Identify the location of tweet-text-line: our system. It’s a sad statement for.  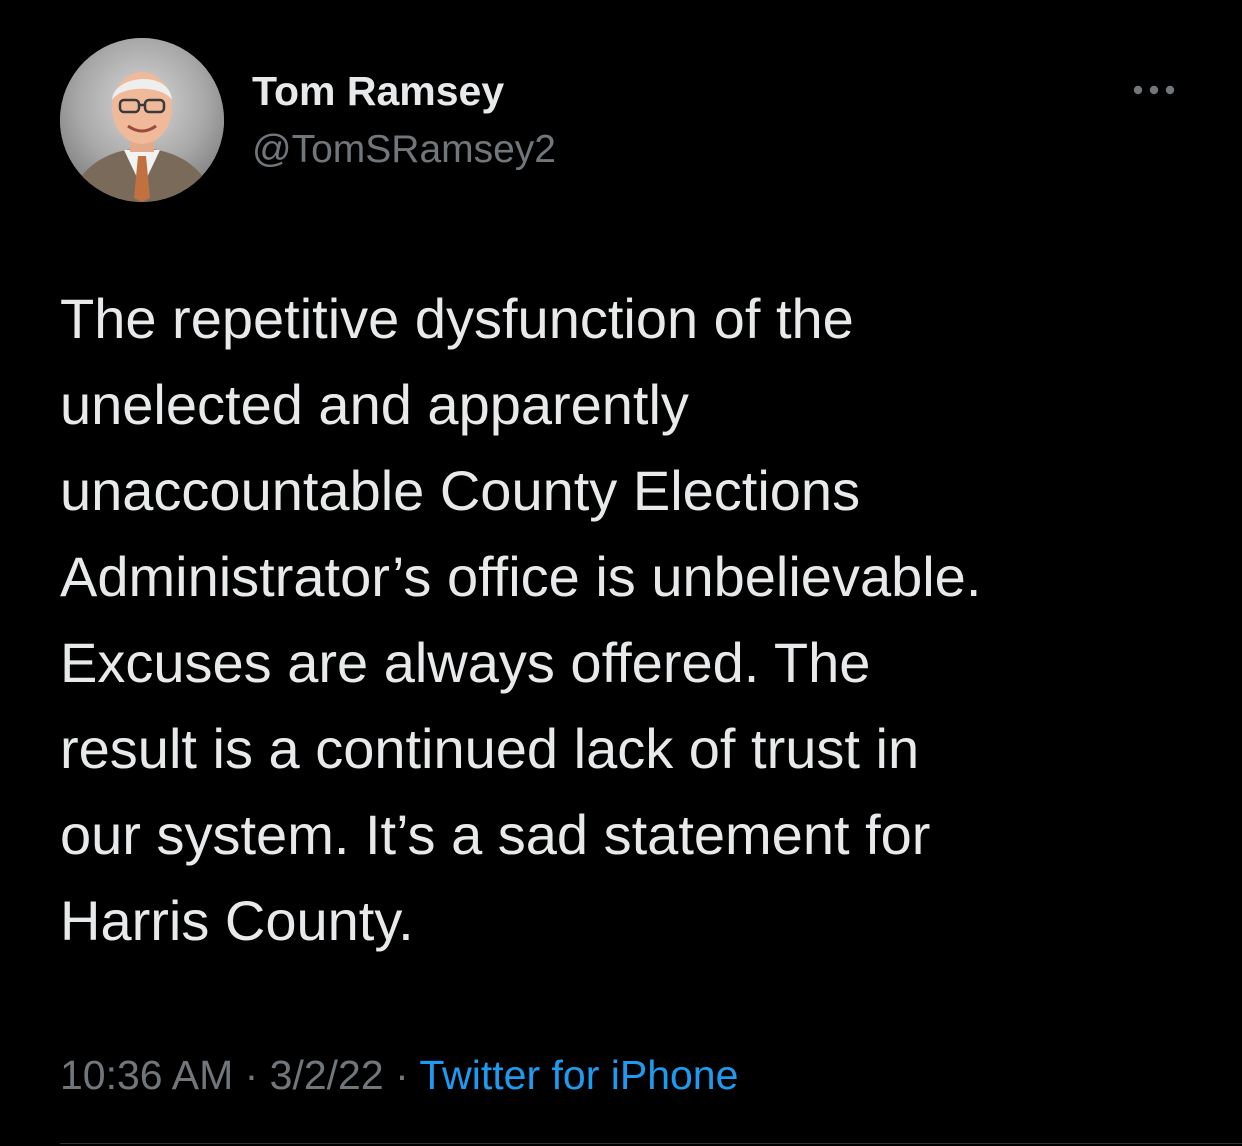
(495, 834).